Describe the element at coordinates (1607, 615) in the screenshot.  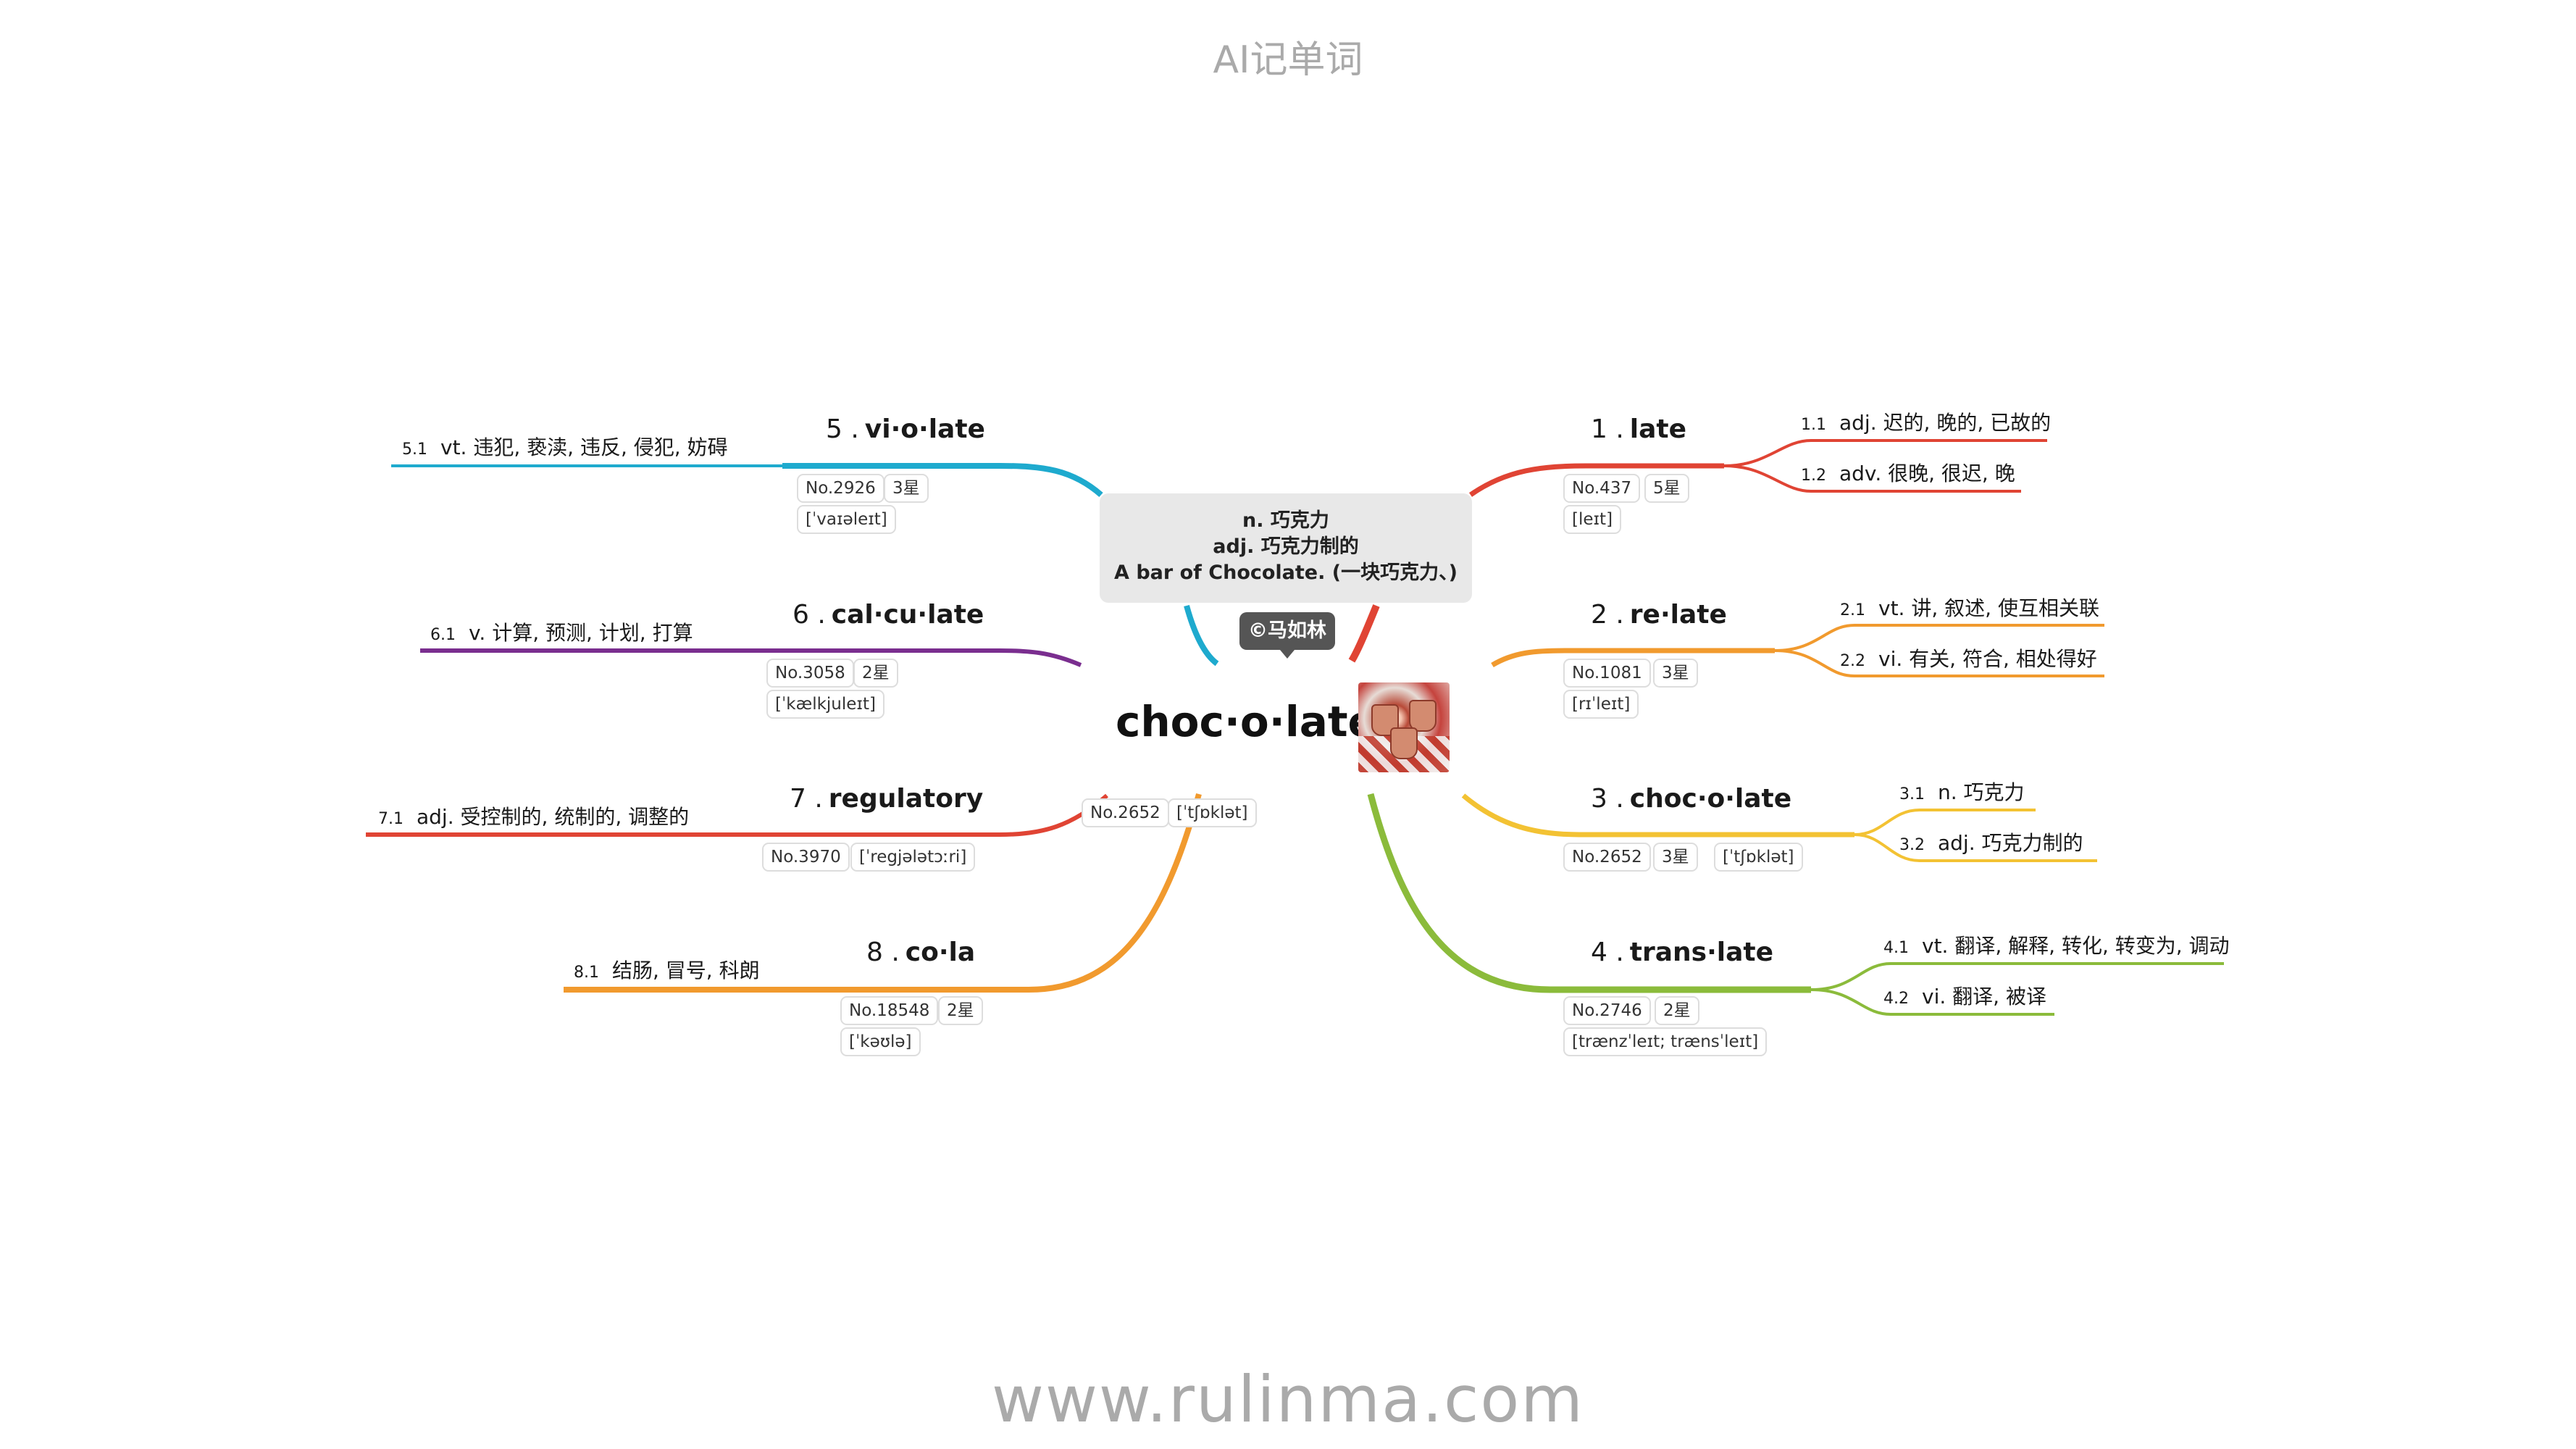
I see `branch-number: 2 .` at that location.